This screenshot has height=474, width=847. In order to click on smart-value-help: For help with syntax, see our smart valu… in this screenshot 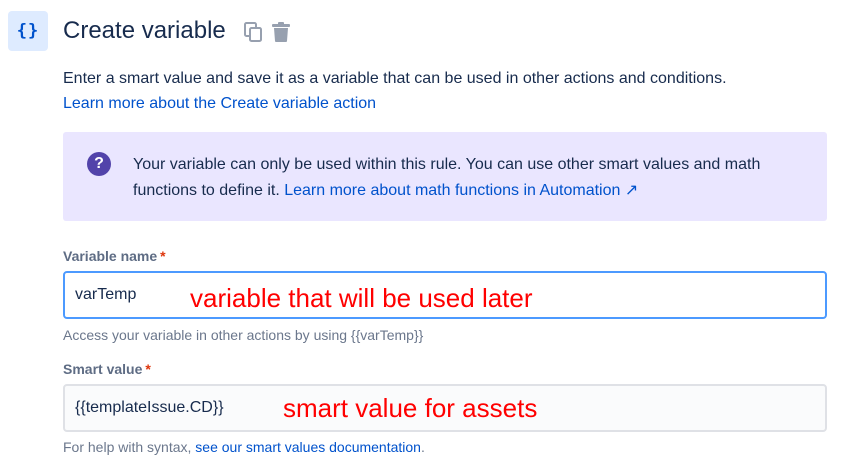, I will do `click(244, 447)`.